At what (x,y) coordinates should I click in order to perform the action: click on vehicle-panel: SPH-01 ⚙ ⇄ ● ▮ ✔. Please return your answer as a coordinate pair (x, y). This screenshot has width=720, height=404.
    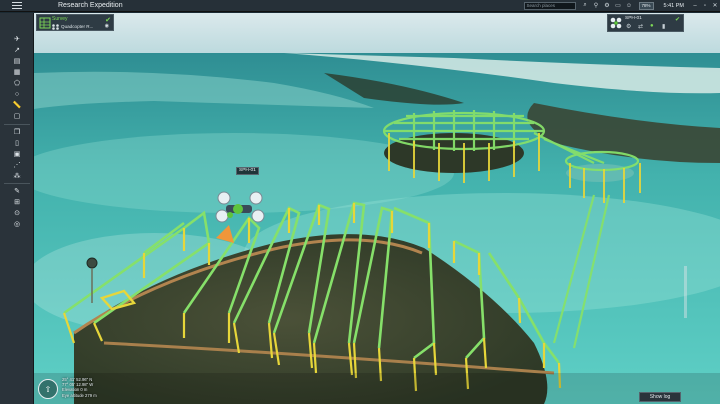
    Looking at the image, I should click on (645, 23).